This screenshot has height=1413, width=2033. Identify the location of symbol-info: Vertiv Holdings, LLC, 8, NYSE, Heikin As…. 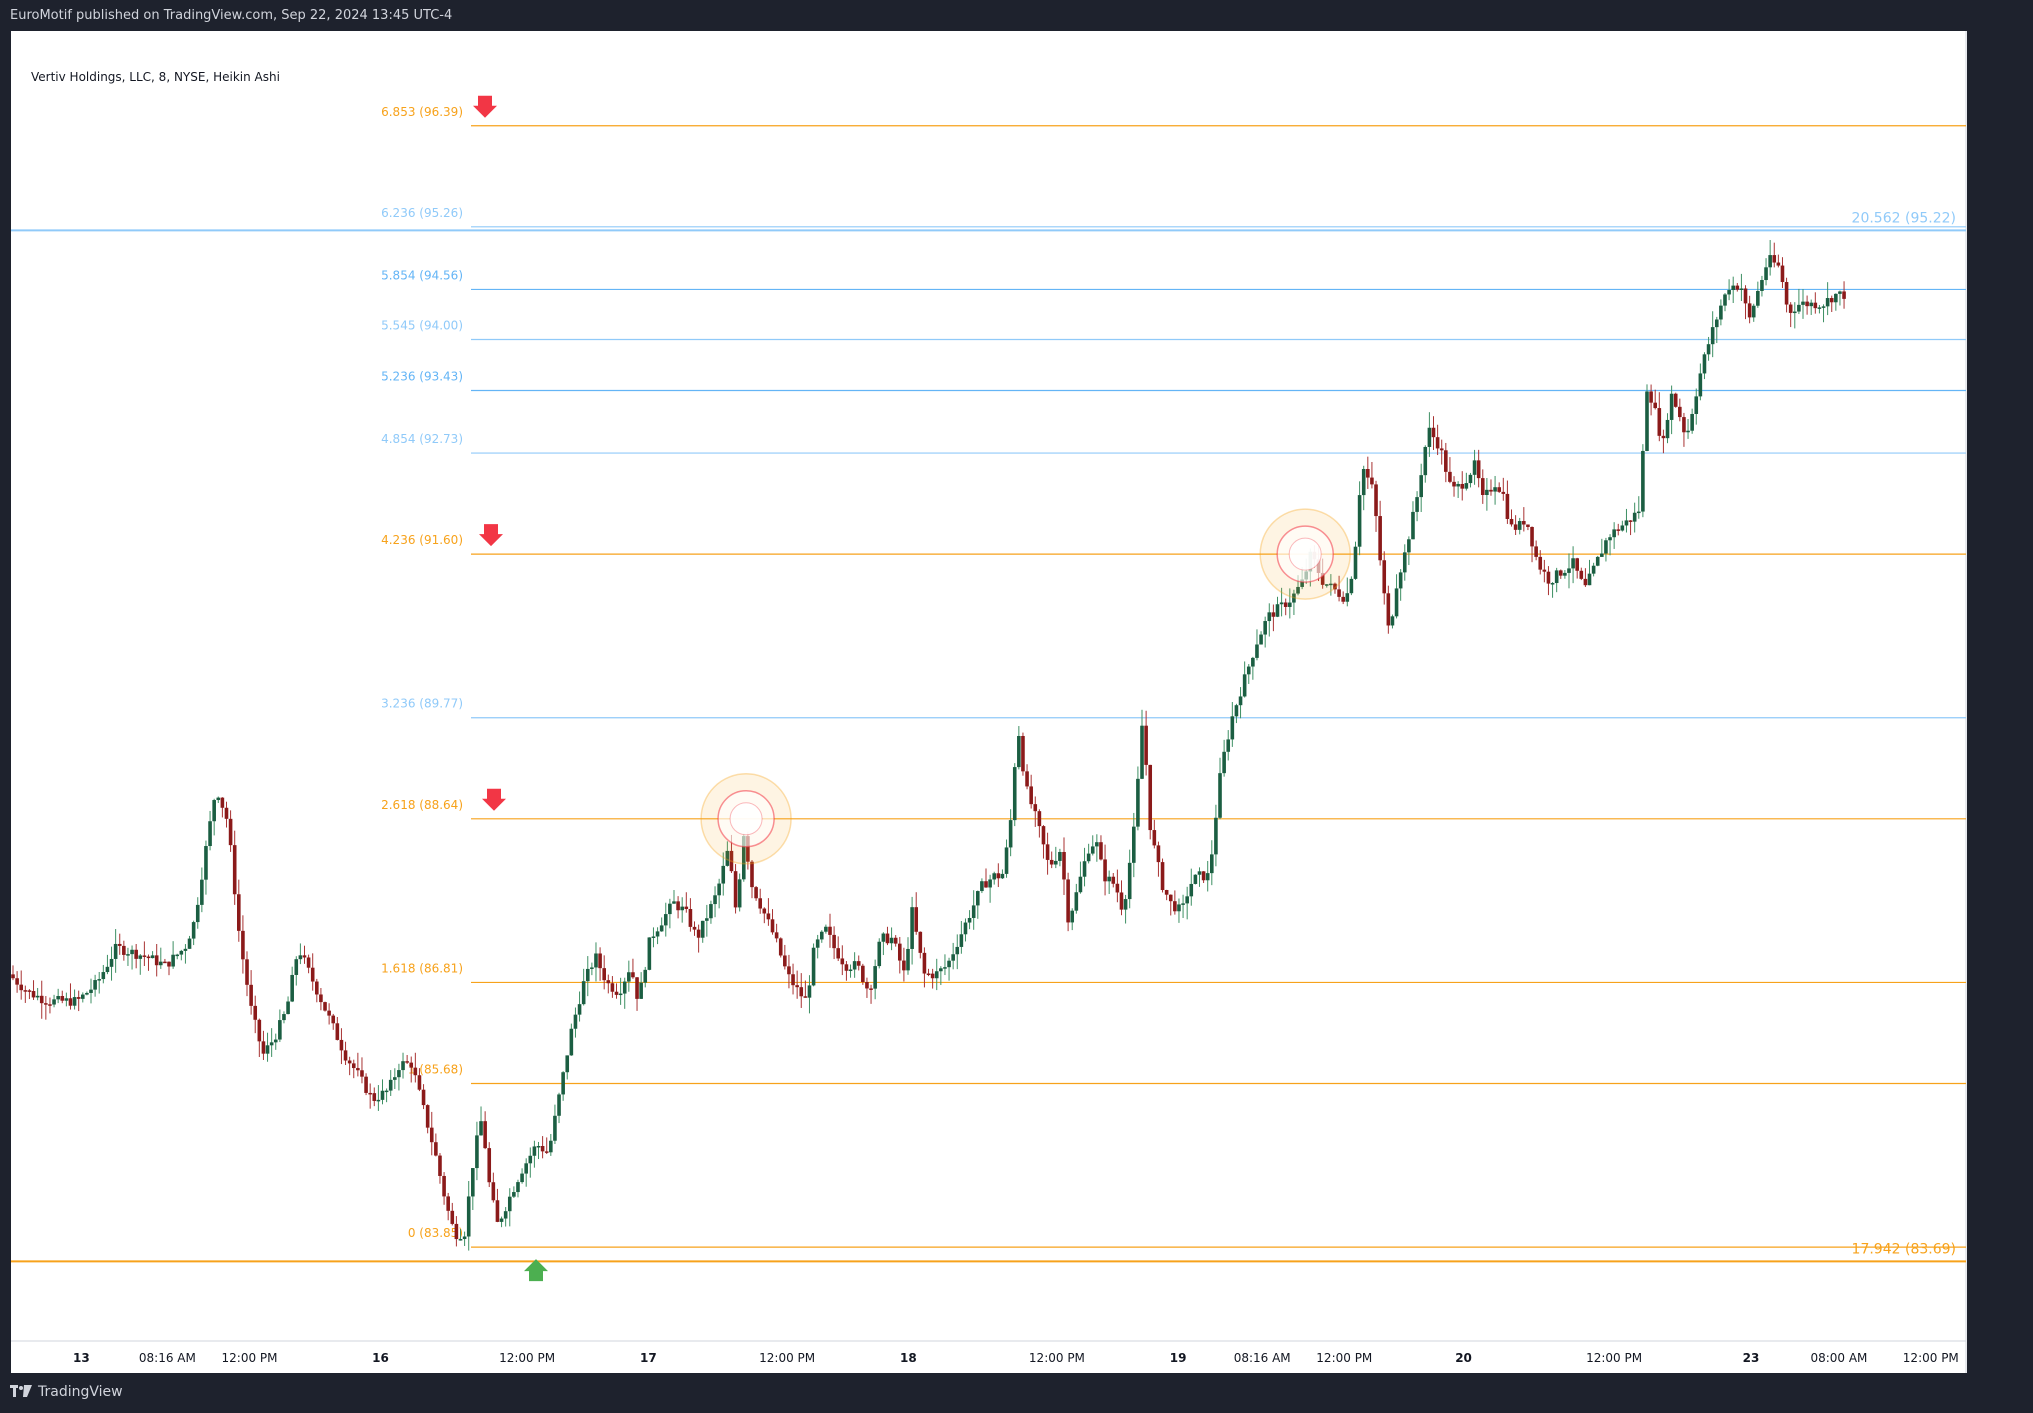
(155, 77).